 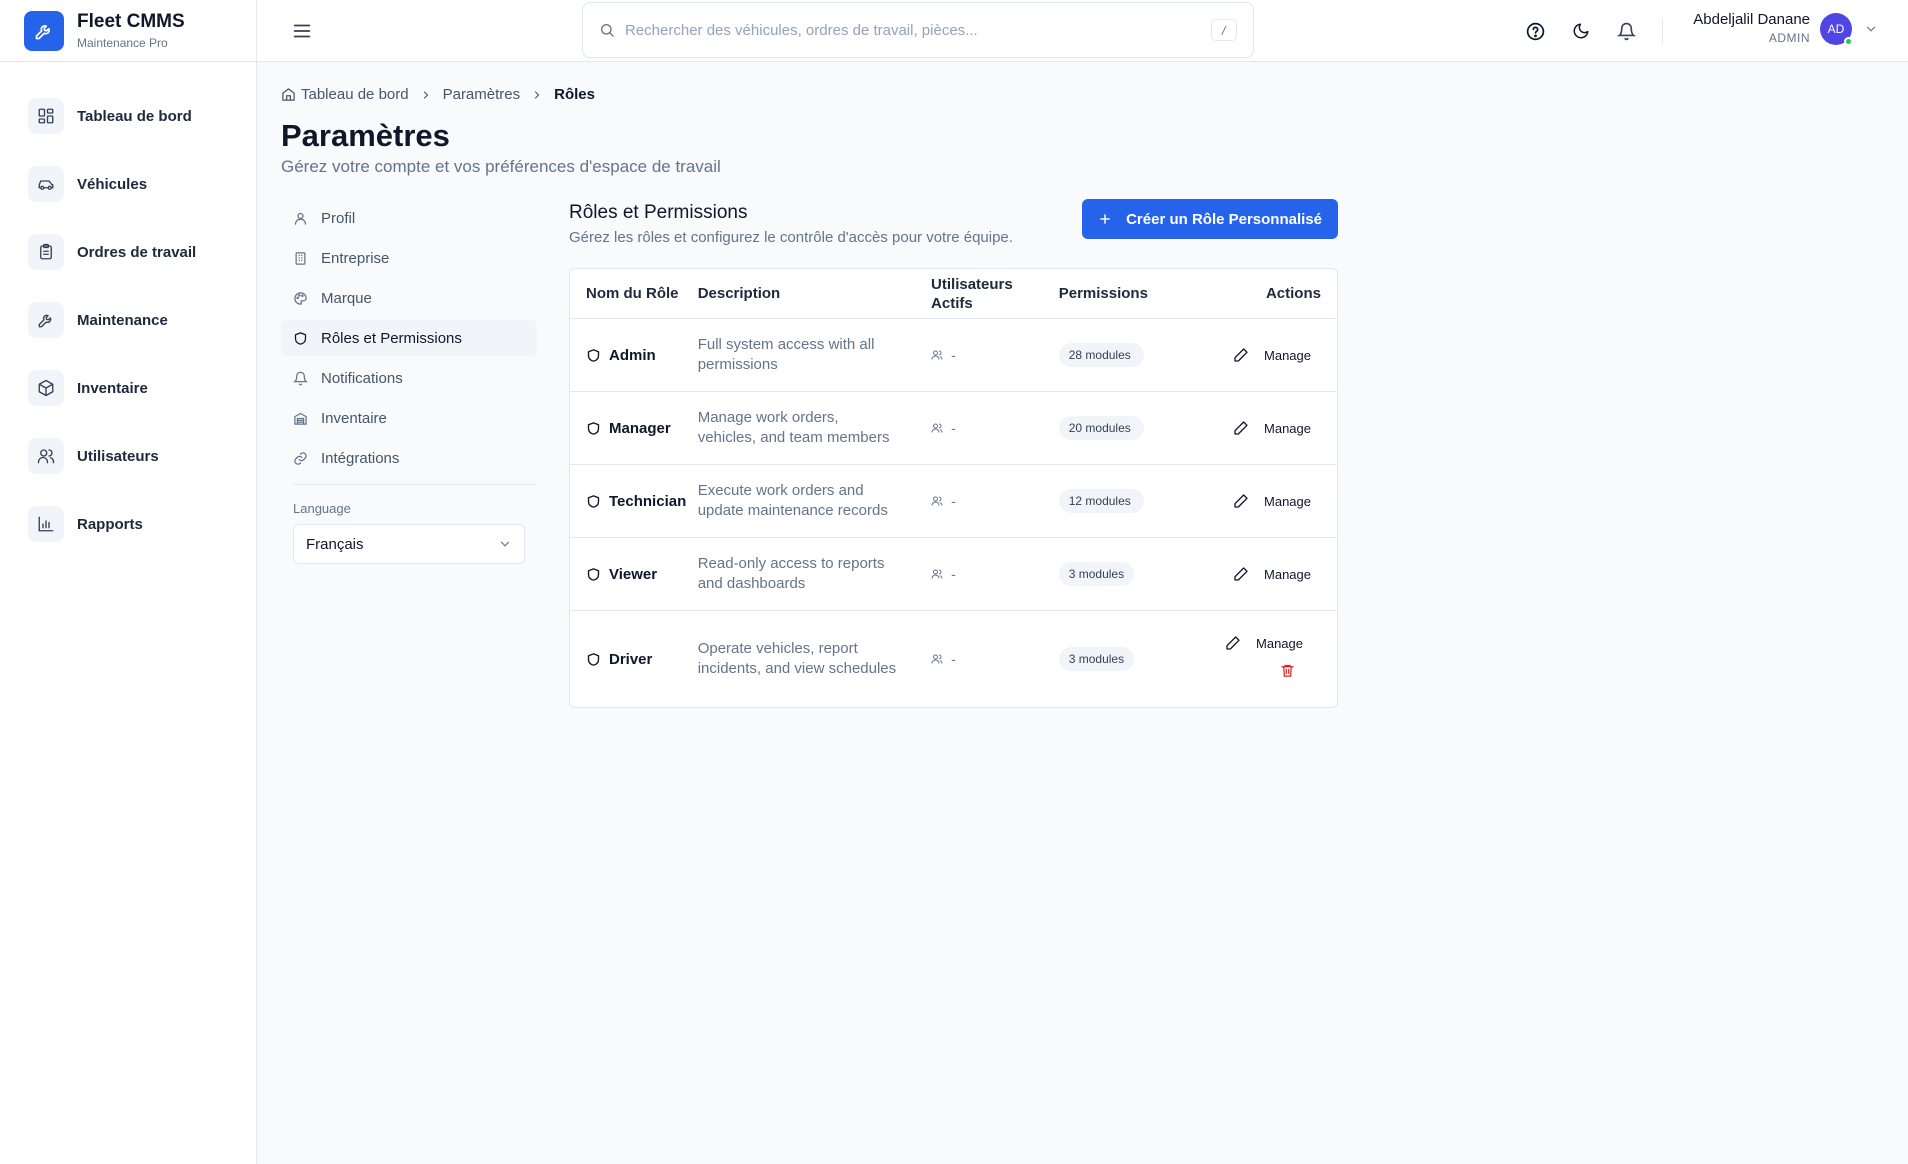 I want to click on settings-tab-label: Rôles et Permissions, so click(x=391, y=338).